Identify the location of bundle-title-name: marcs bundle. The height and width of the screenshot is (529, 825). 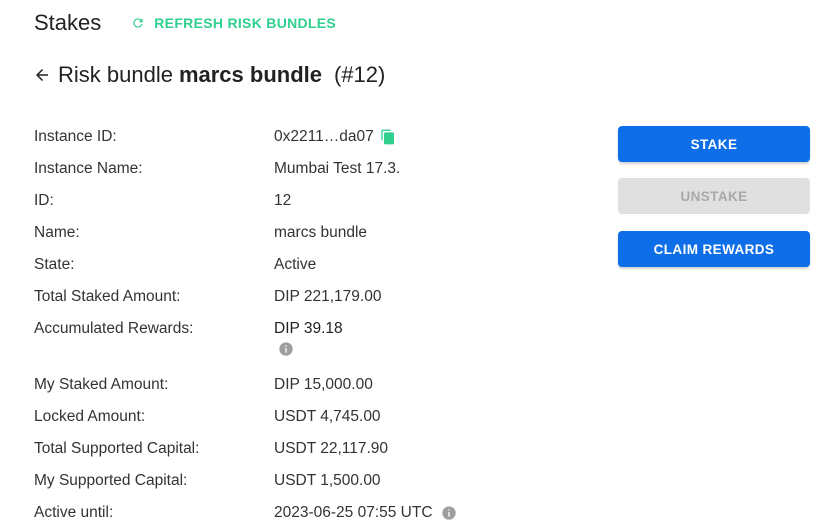
(250, 74).